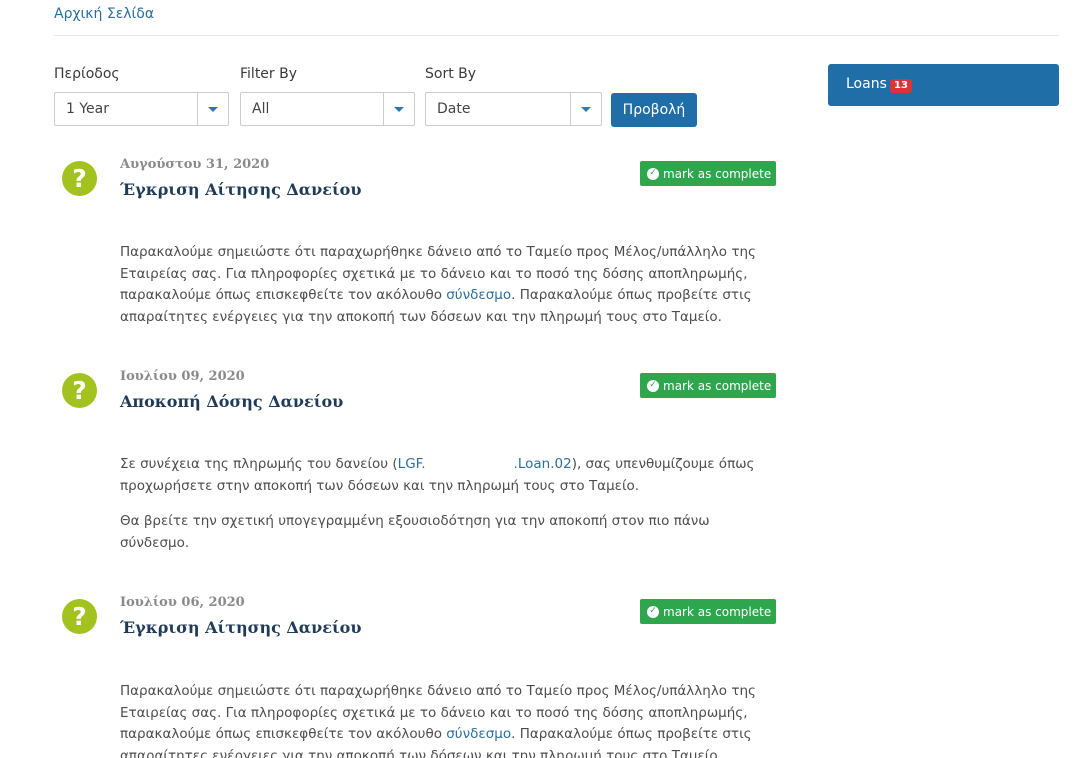 This screenshot has width=1075, height=758. What do you see at coordinates (901, 86) in the screenshot?
I see `loans-count-badge: 13` at bounding box center [901, 86].